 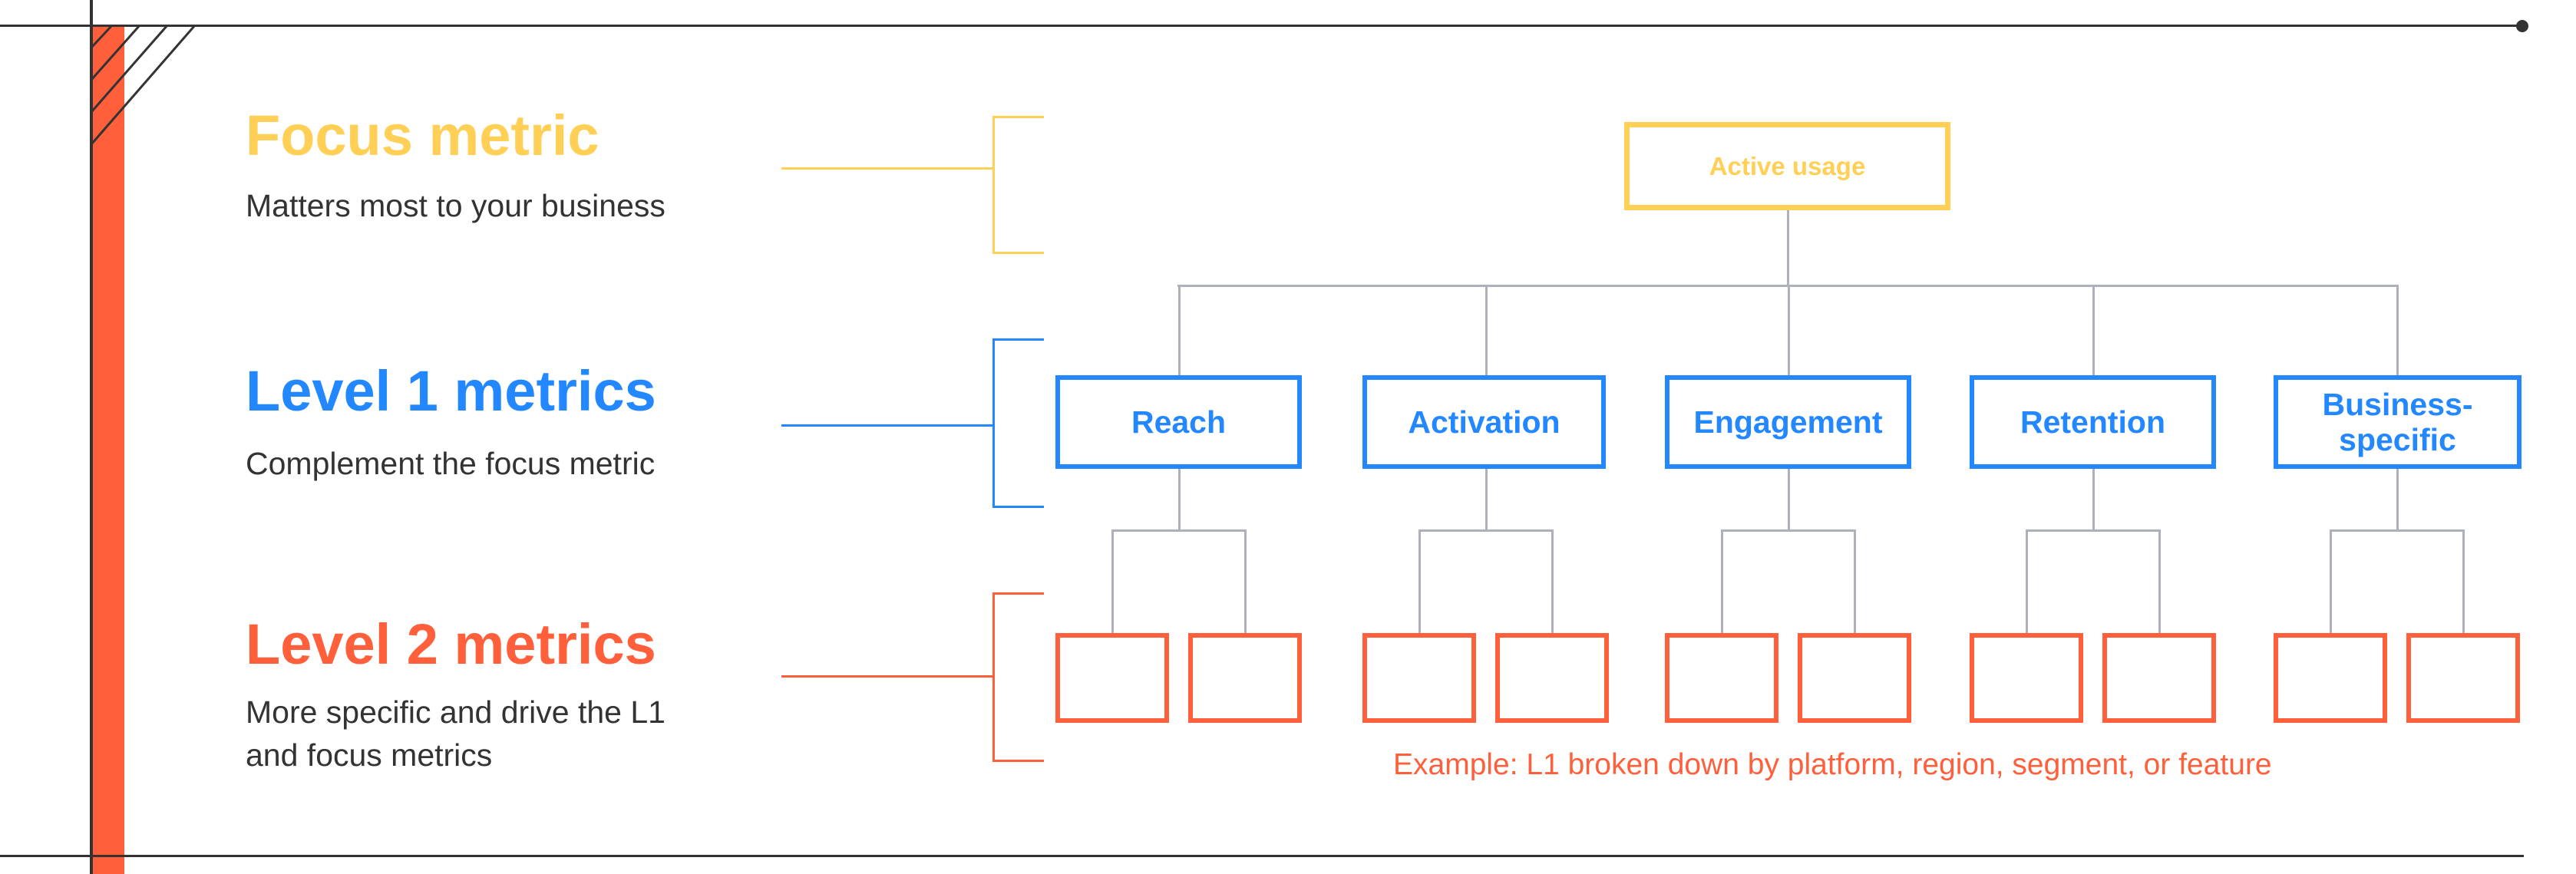 What do you see at coordinates (451, 391) in the screenshot?
I see `level1-title: Level 1 metrics` at bounding box center [451, 391].